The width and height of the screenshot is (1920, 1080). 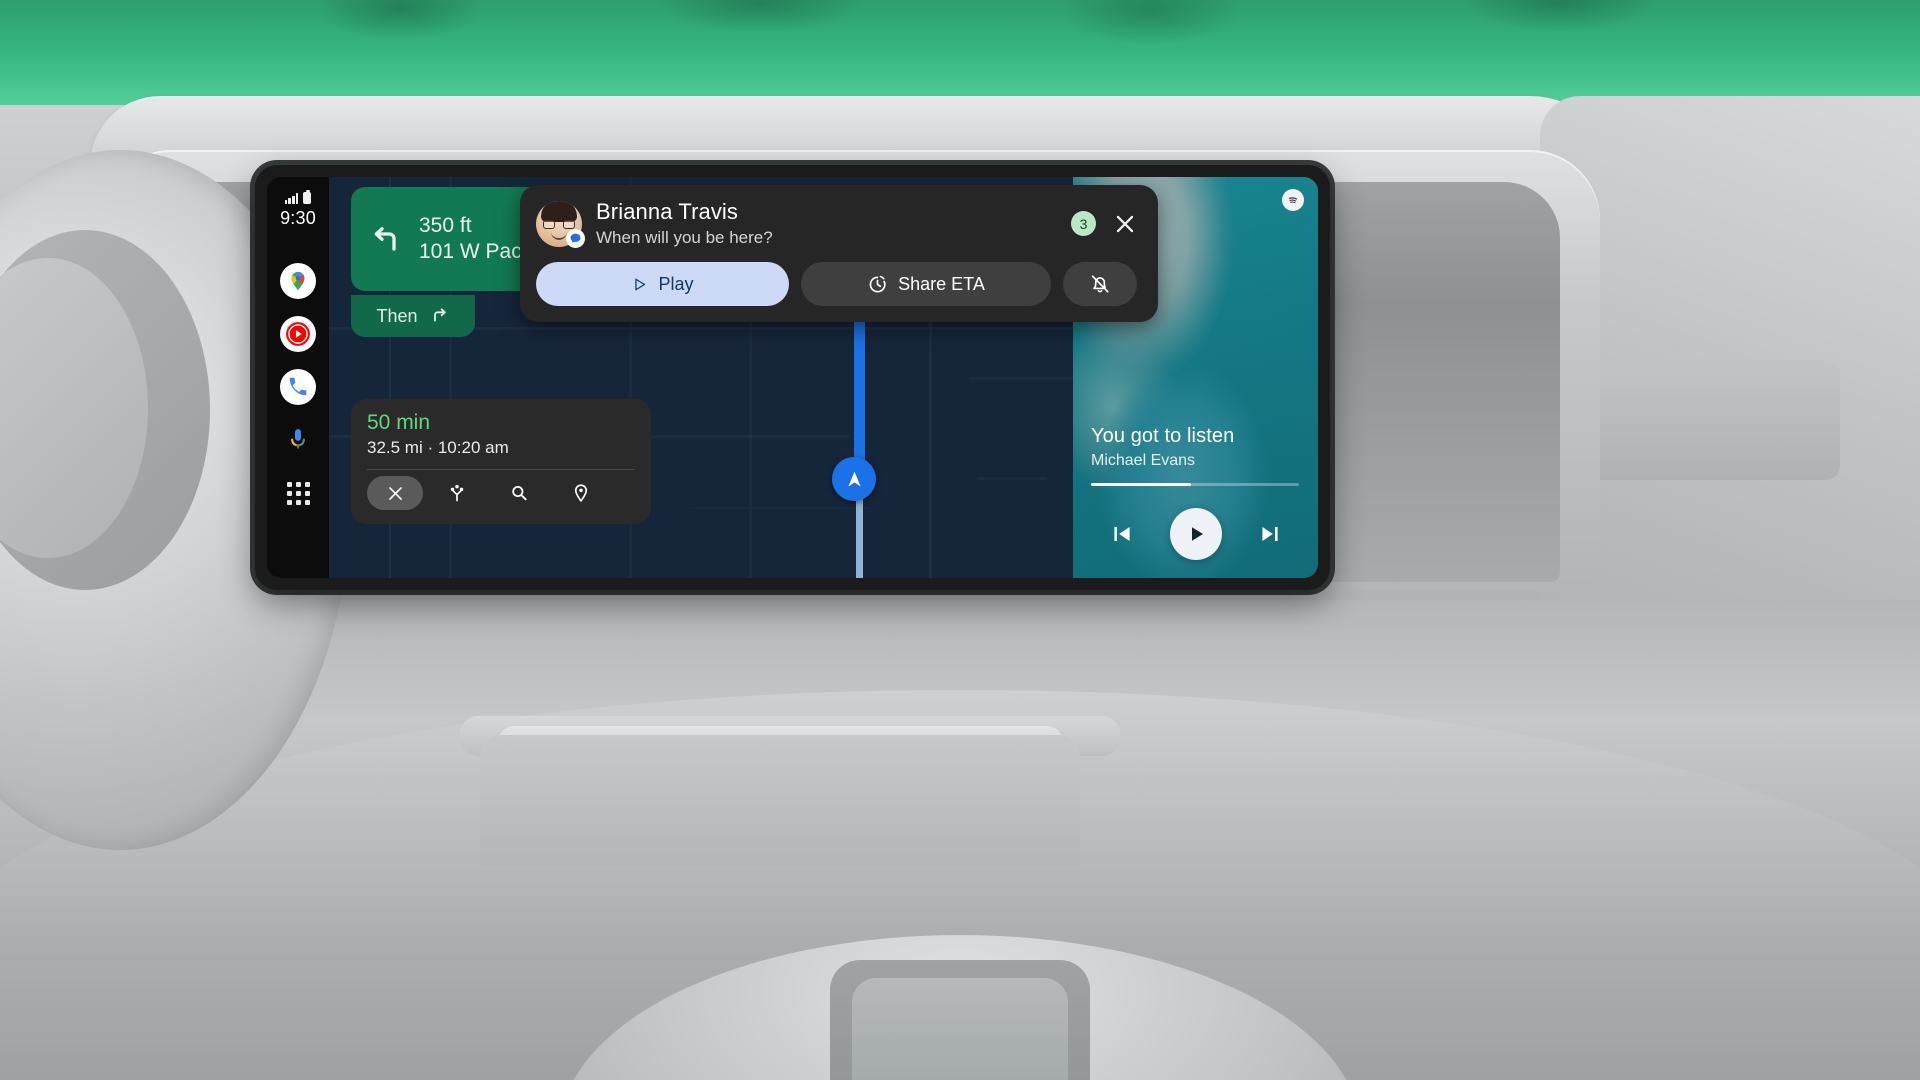 I want to click on skip-previous-icon, so click(x=1121, y=534).